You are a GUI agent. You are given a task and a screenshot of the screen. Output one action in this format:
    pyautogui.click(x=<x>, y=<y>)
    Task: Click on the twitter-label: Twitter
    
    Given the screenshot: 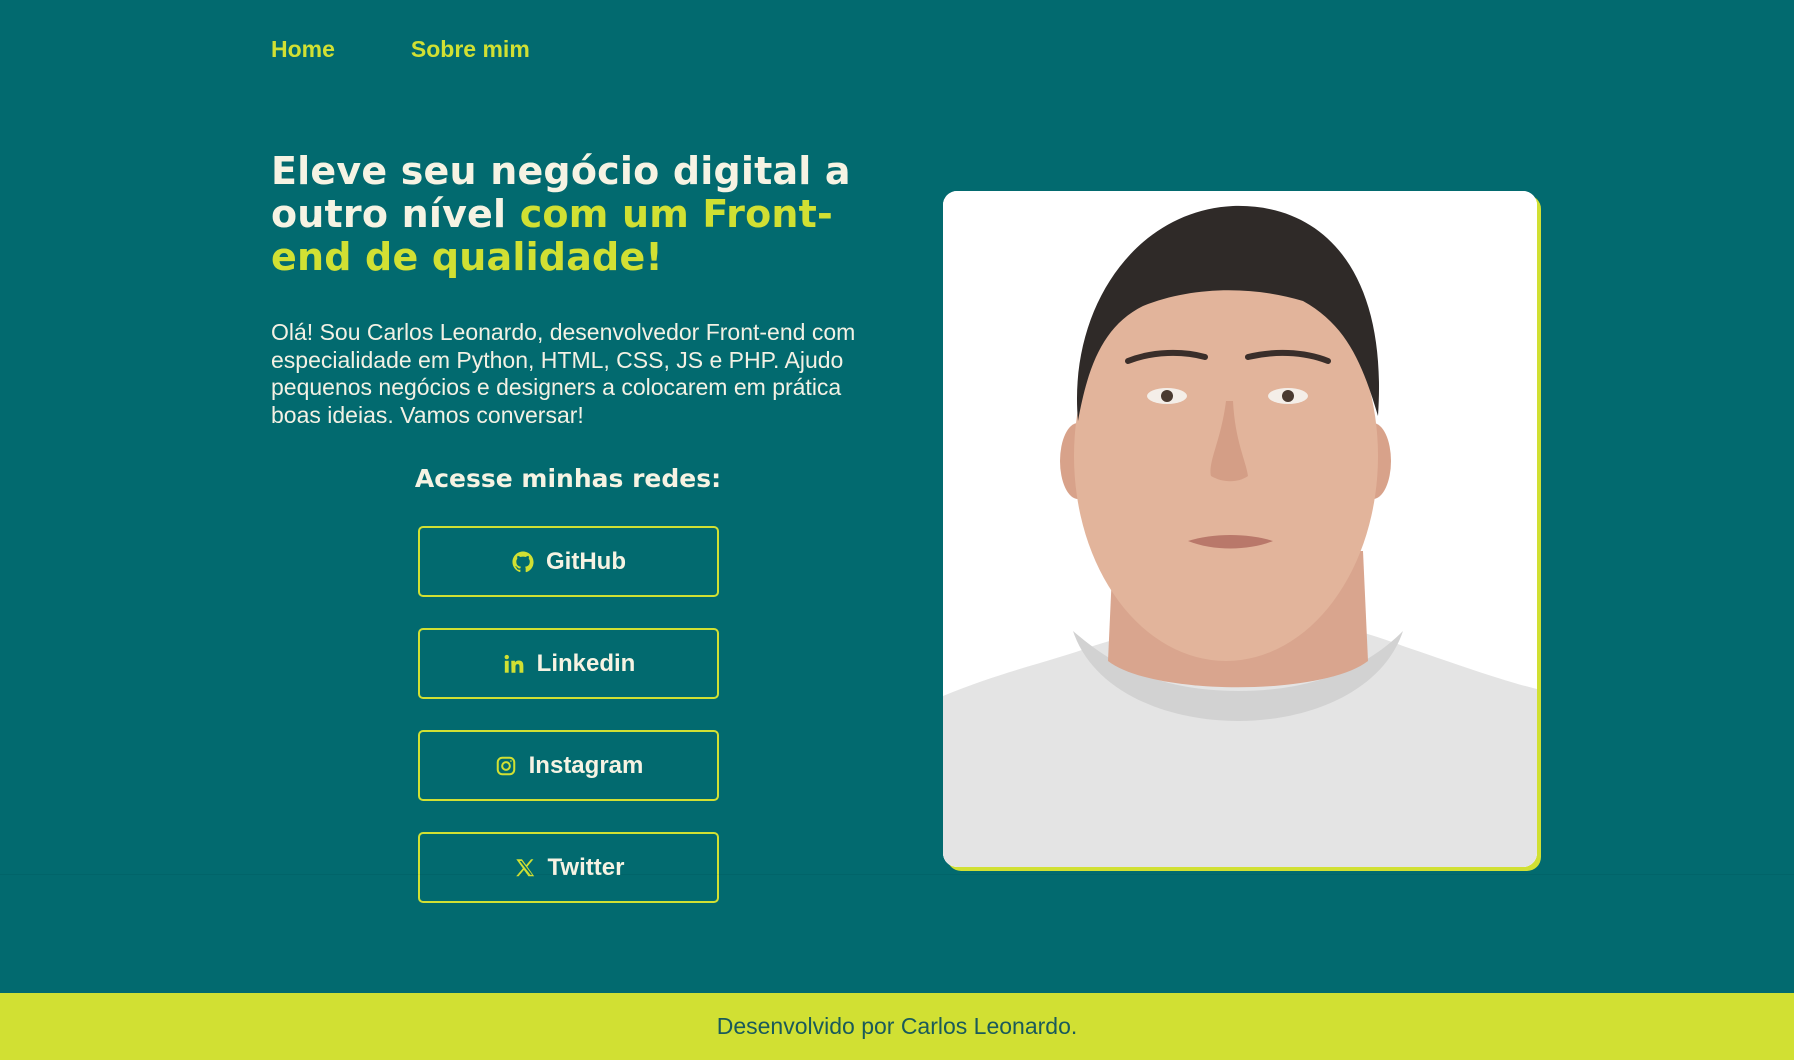 What is the action you would take?
    pyautogui.click(x=586, y=867)
    